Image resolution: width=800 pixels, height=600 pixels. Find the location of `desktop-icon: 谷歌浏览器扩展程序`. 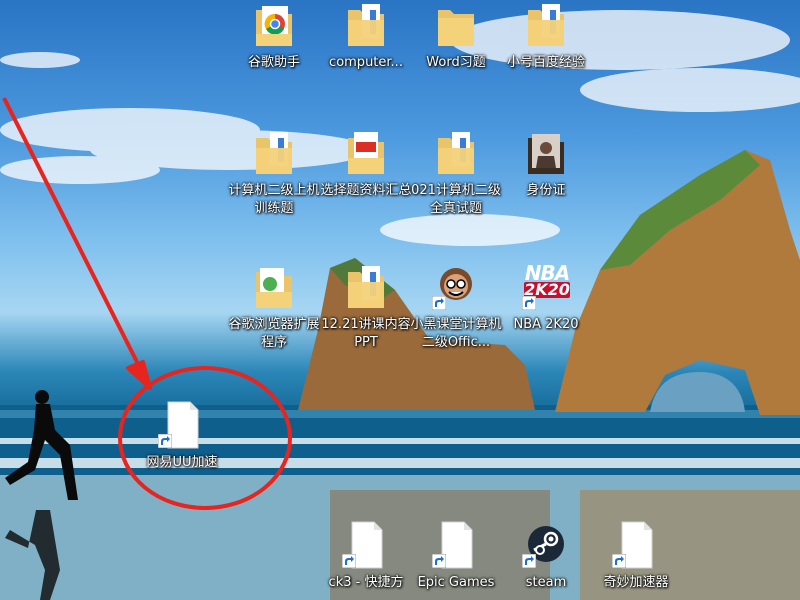

desktop-icon: 谷歌浏览器扩展程序 is located at coordinates (274, 306).